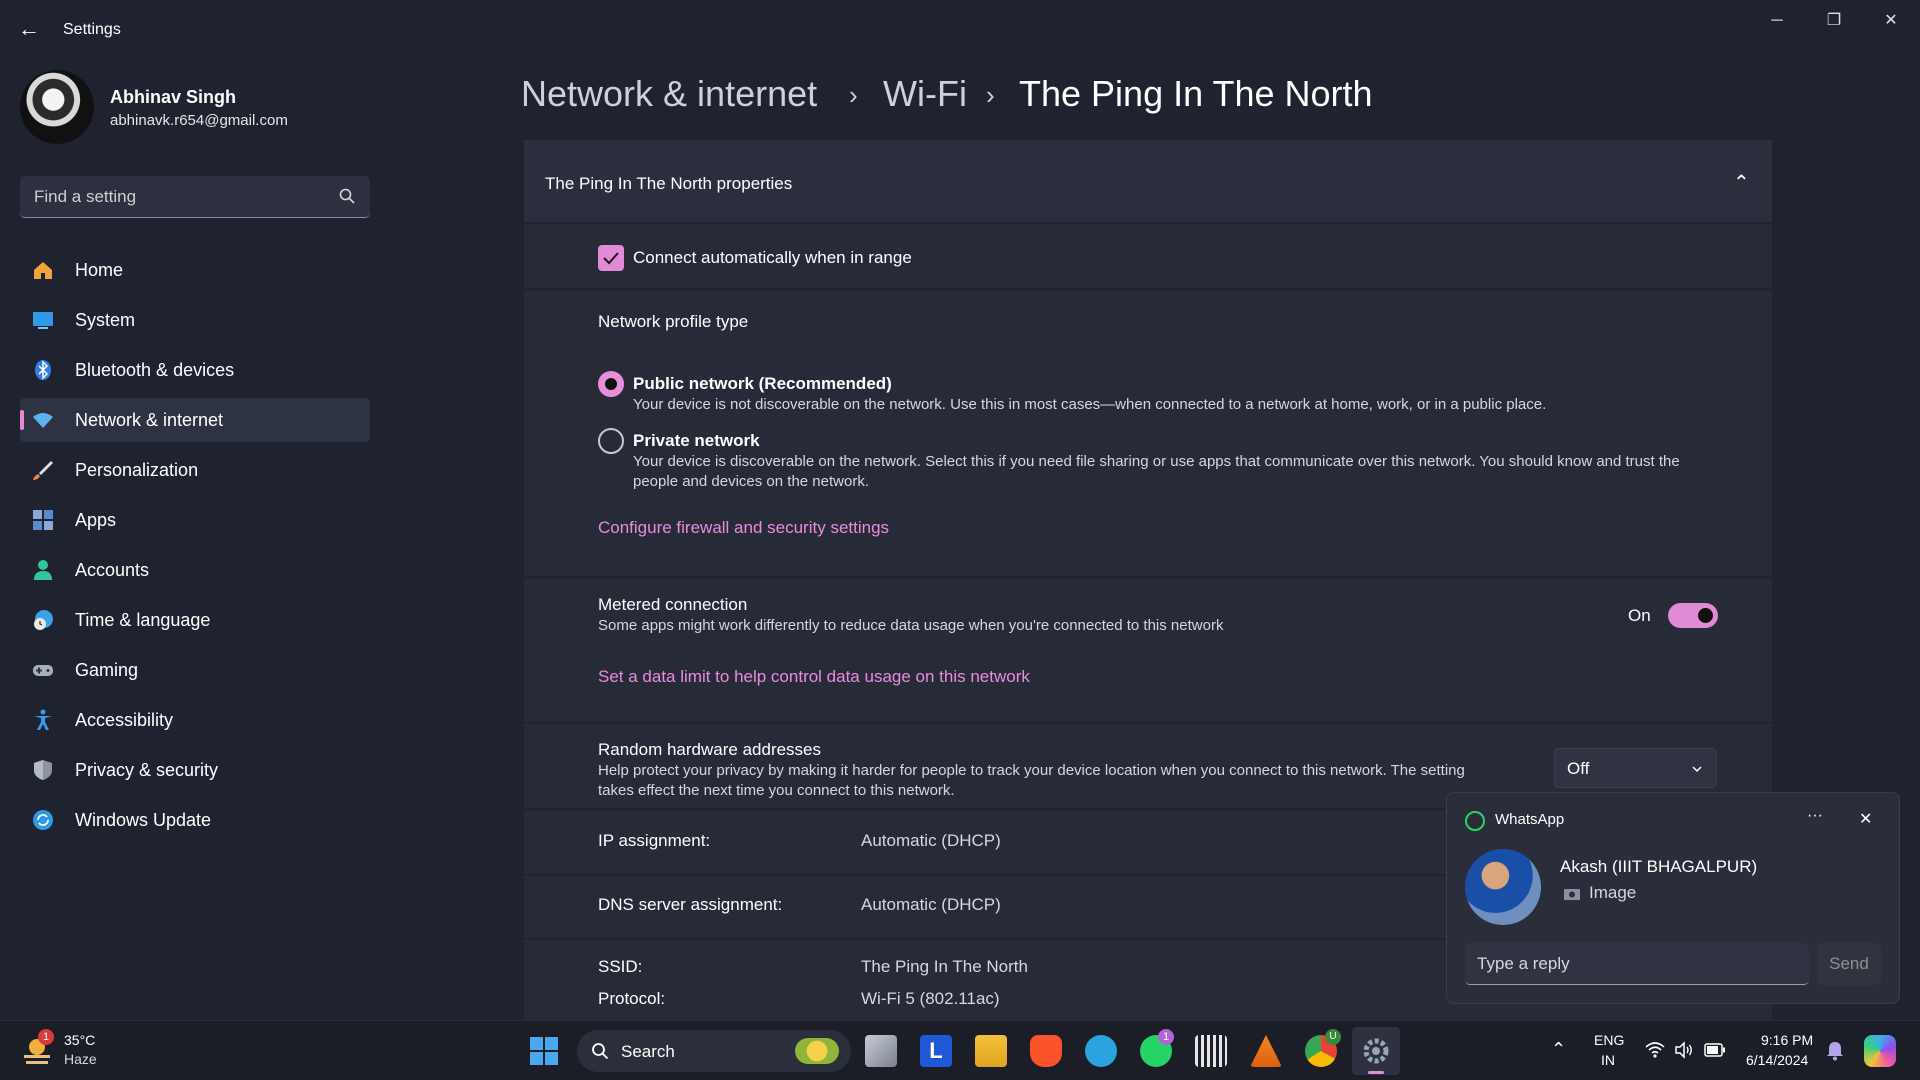  I want to click on avatar, so click(57, 107).